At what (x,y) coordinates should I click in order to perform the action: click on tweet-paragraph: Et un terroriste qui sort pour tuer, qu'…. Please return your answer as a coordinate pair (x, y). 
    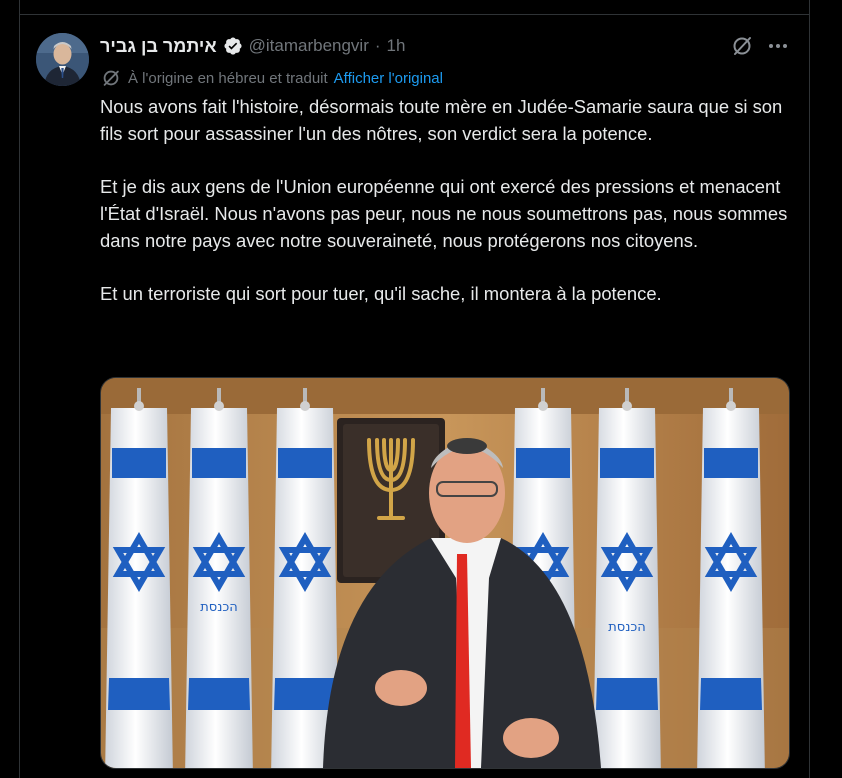
    Looking at the image, I should click on (381, 293).